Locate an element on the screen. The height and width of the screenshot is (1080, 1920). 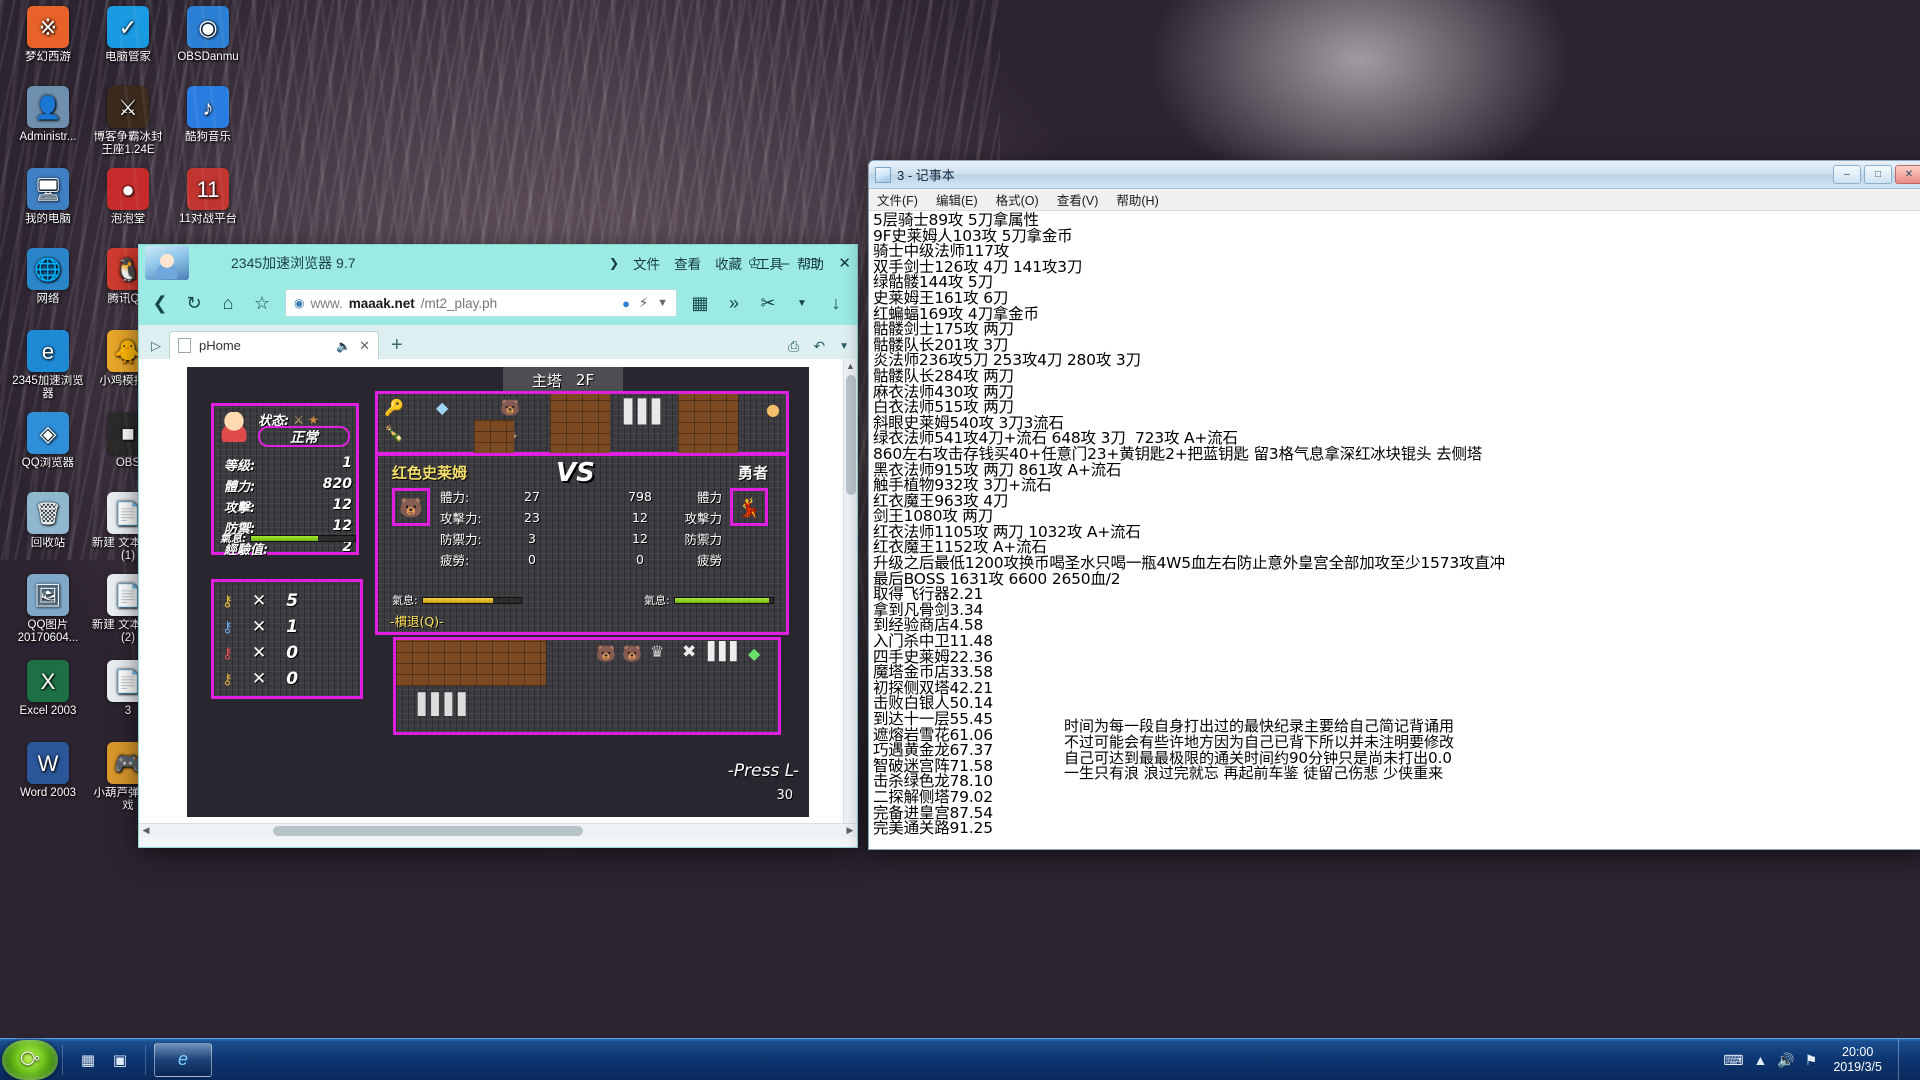
star-icon: ☆ is located at coordinates (262, 303).